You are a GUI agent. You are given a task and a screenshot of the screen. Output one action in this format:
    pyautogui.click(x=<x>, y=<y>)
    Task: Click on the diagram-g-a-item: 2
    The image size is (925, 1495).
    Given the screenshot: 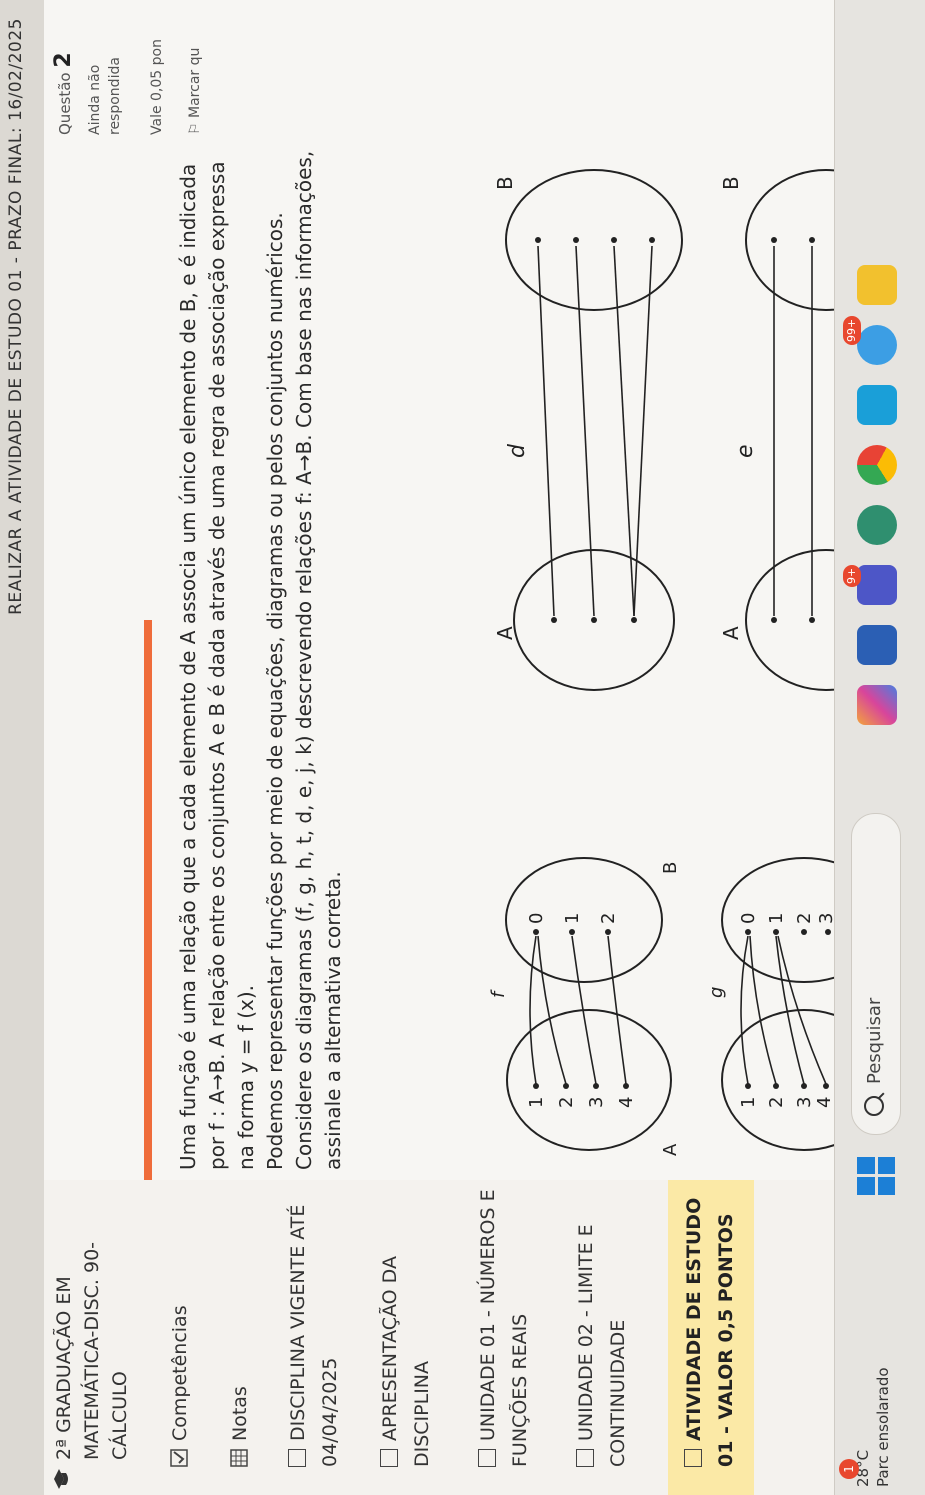 What is the action you would take?
    pyautogui.click(x=776, y=1102)
    